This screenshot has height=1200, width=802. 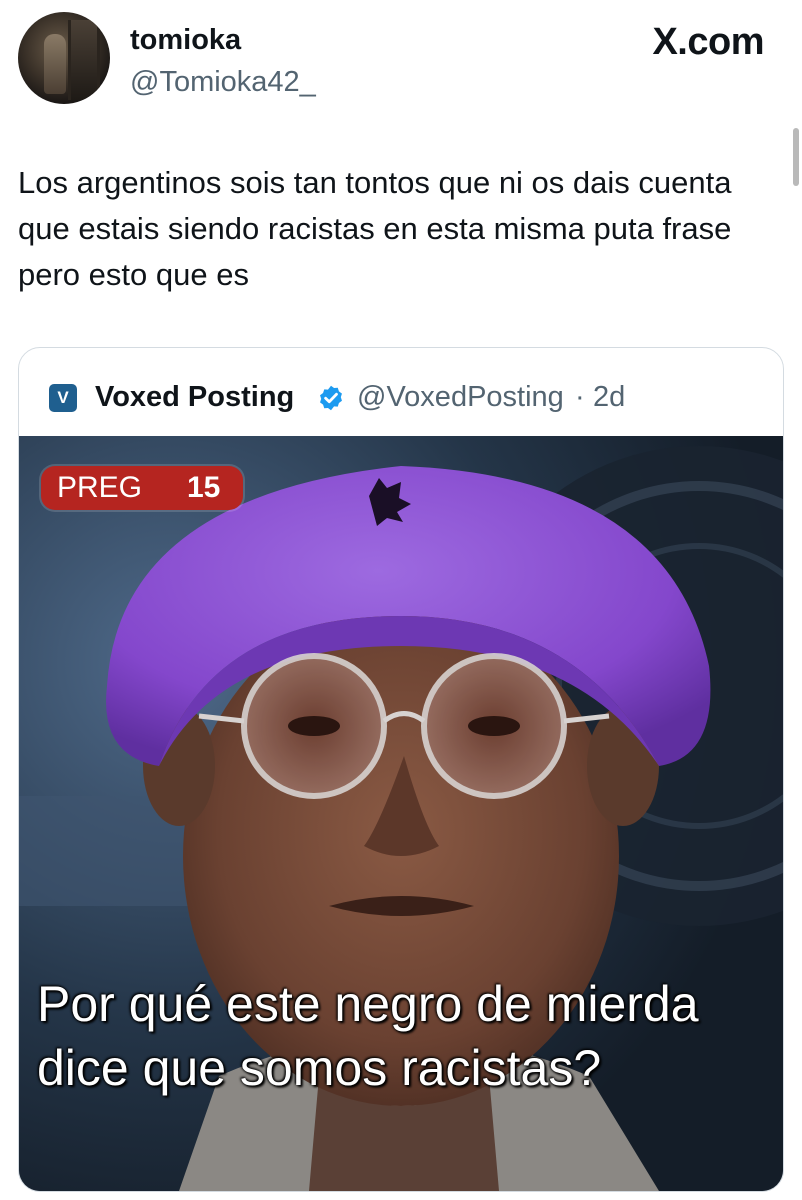 What do you see at coordinates (204, 487) in the screenshot?
I see `badge-number: 15` at bounding box center [204, 487].